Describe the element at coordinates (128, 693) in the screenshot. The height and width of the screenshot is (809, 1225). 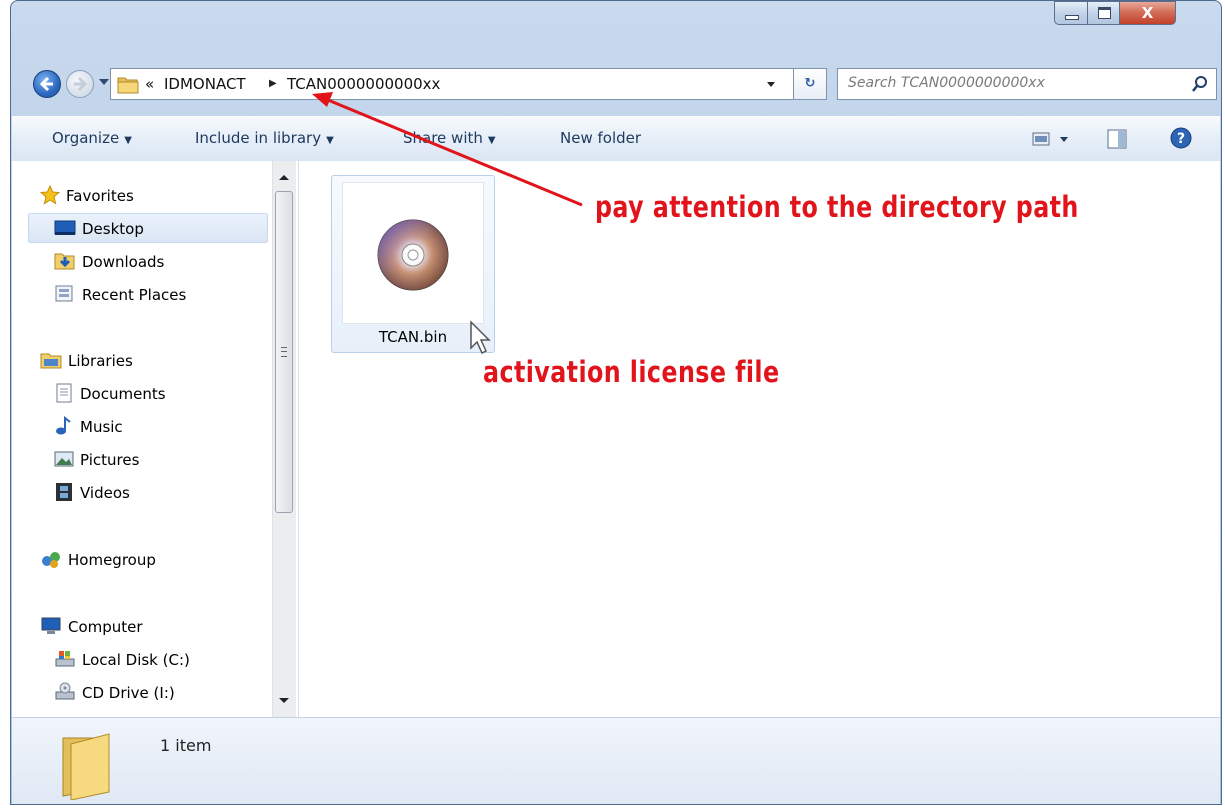
I see `nav-cd-drive-label: CD Drive (I:)` at that location.